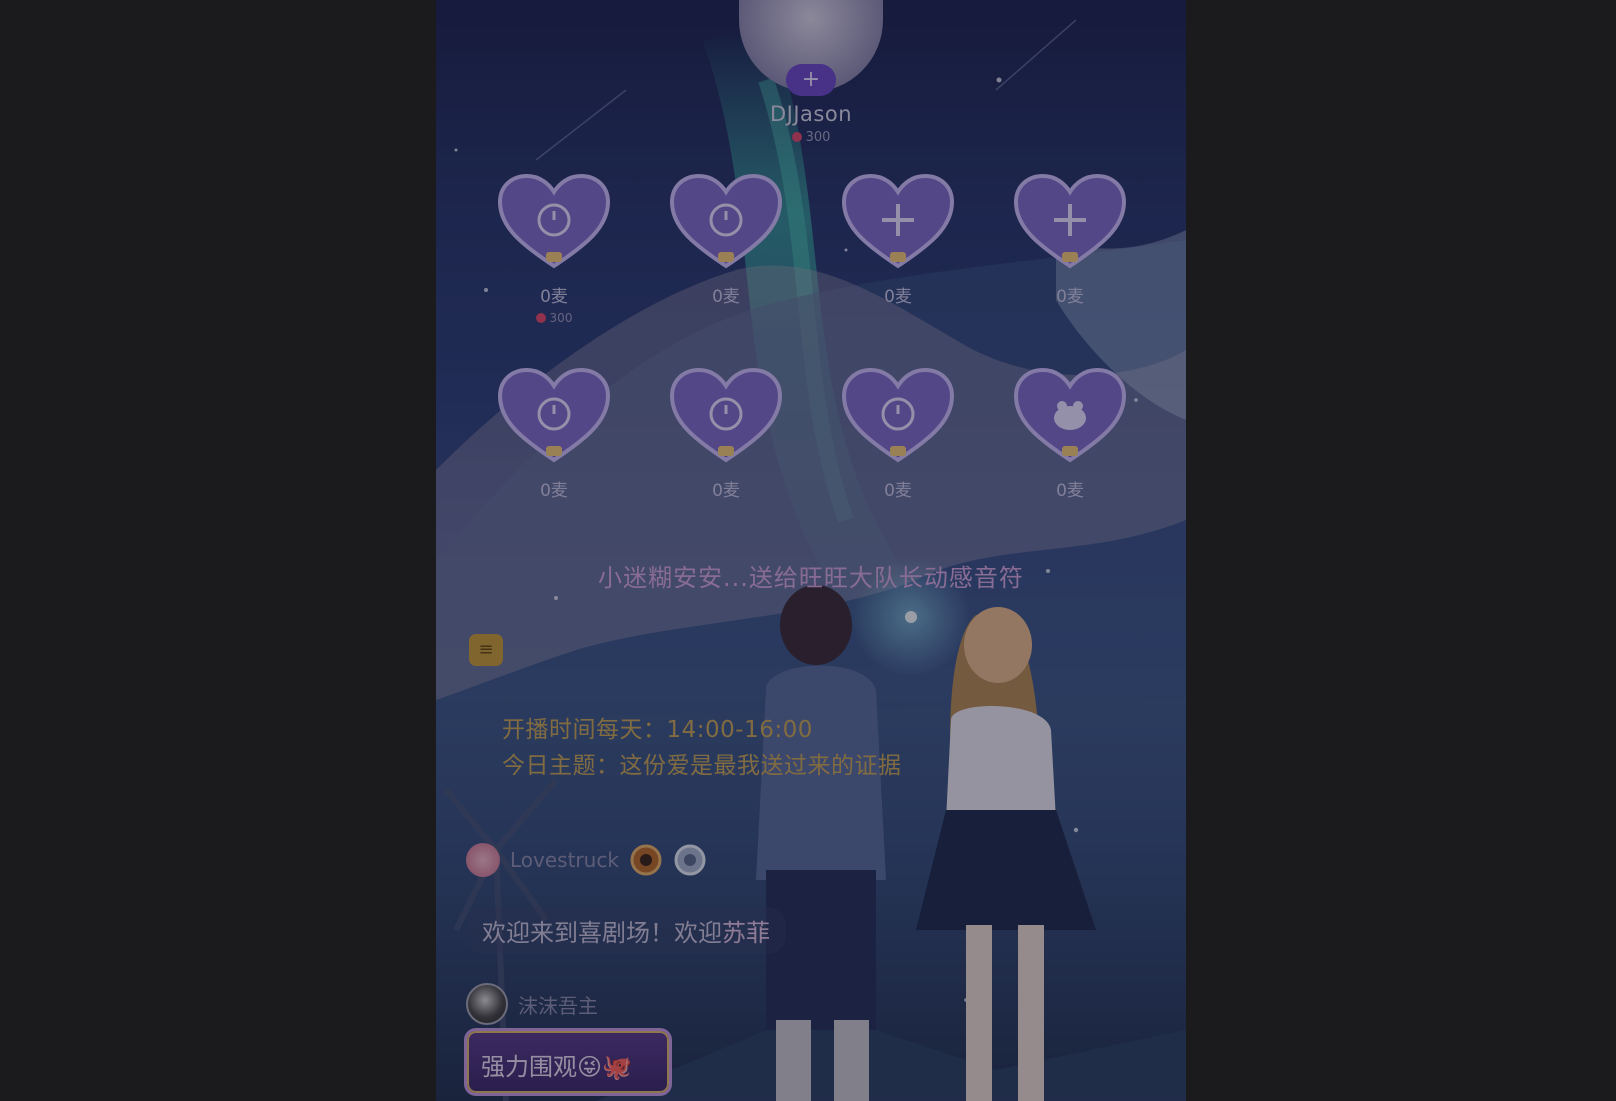  I want to click on room-announcement: 开播时间每天：14:00-16:00 今日主题：这份爱是最我送过来的证据, so click(702, 748).